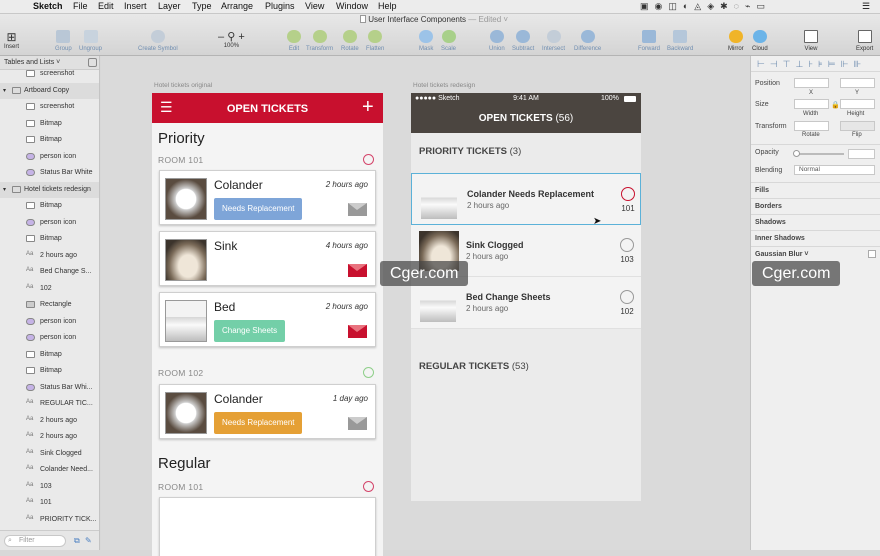 The height and width of the screenshot is (556, 880). I want to click on filter-input: Filter, so click(35, 541).